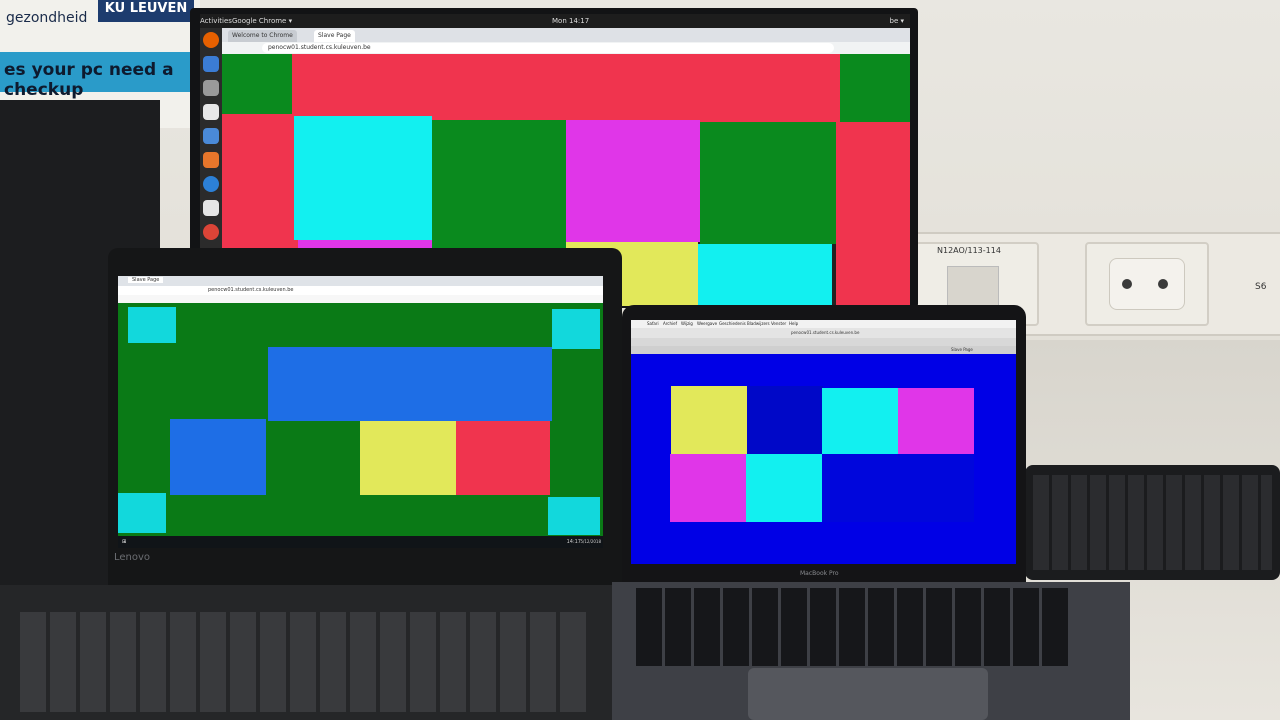 Image resolution: width=1280 pixels, height=720 pixels. I want to click on safari-favorites, so click(823, 342).